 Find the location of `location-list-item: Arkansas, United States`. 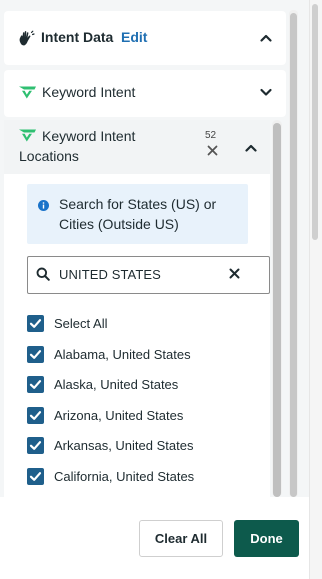

location-list-item: Arkansas, United States is located at coordinates (147, 446).